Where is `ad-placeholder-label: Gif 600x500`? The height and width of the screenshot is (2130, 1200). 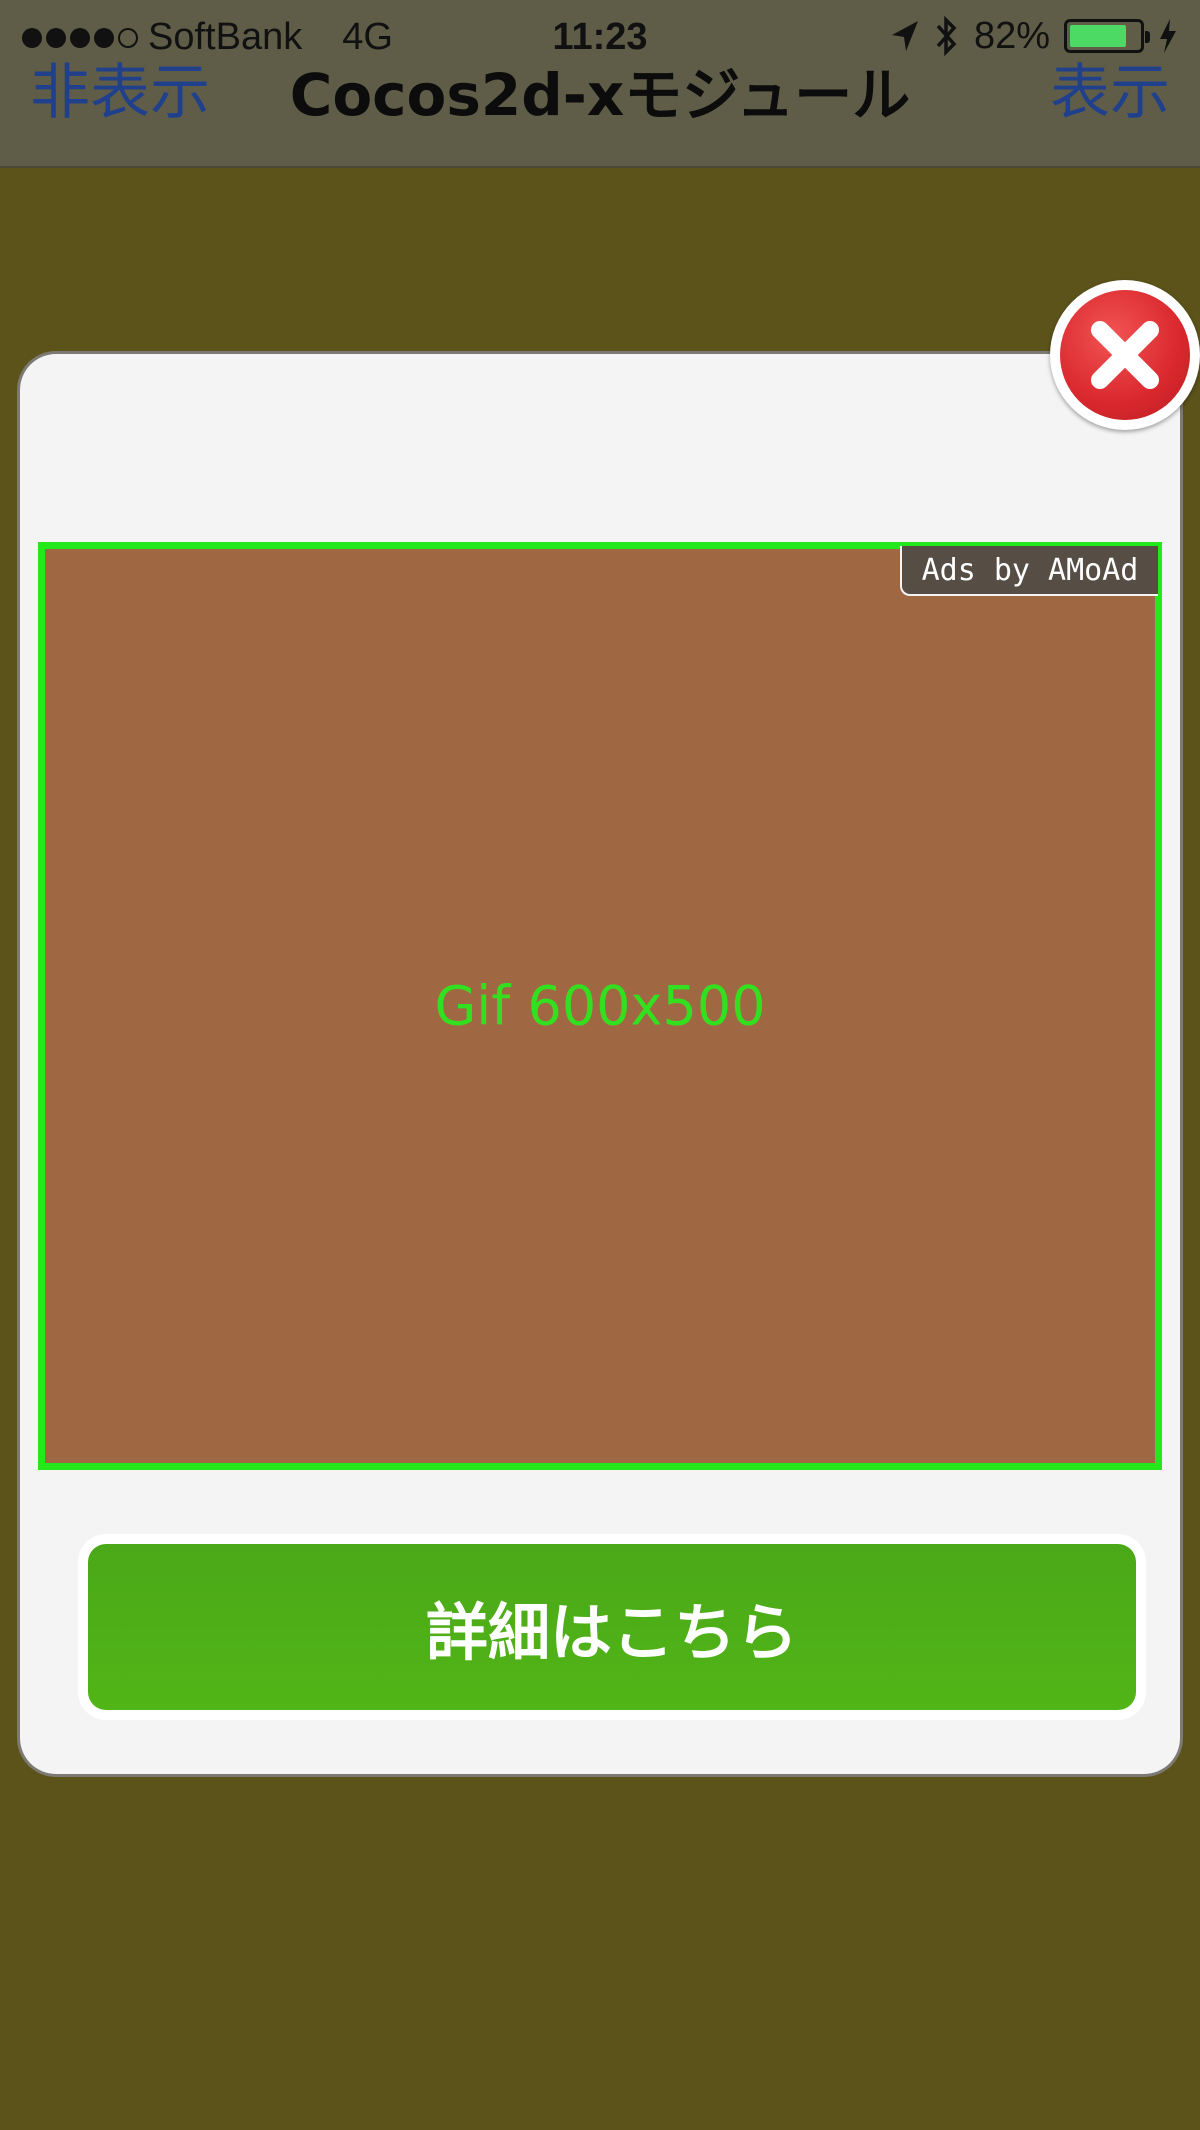 ad-placeholder-label: Gif 600x500 is located at coordinates (600, 1006).